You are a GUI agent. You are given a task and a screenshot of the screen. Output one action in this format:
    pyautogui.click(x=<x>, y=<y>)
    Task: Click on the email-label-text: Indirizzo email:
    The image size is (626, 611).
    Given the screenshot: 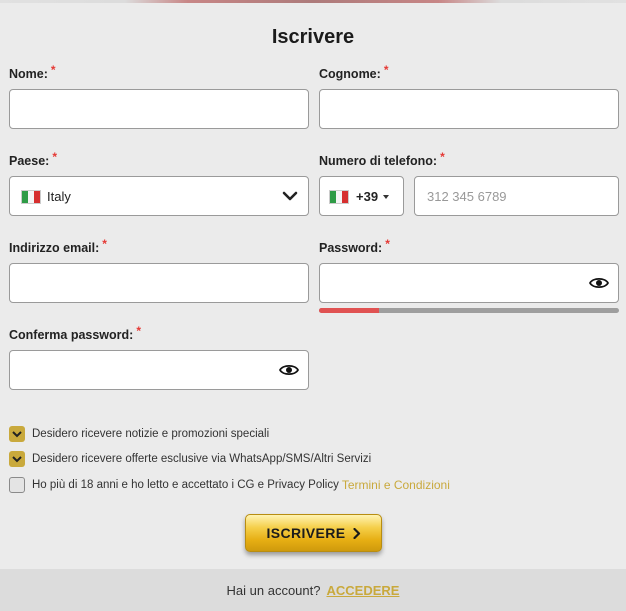 What is the action you would take?
    pyautogui.click(x=54, y=248)
    